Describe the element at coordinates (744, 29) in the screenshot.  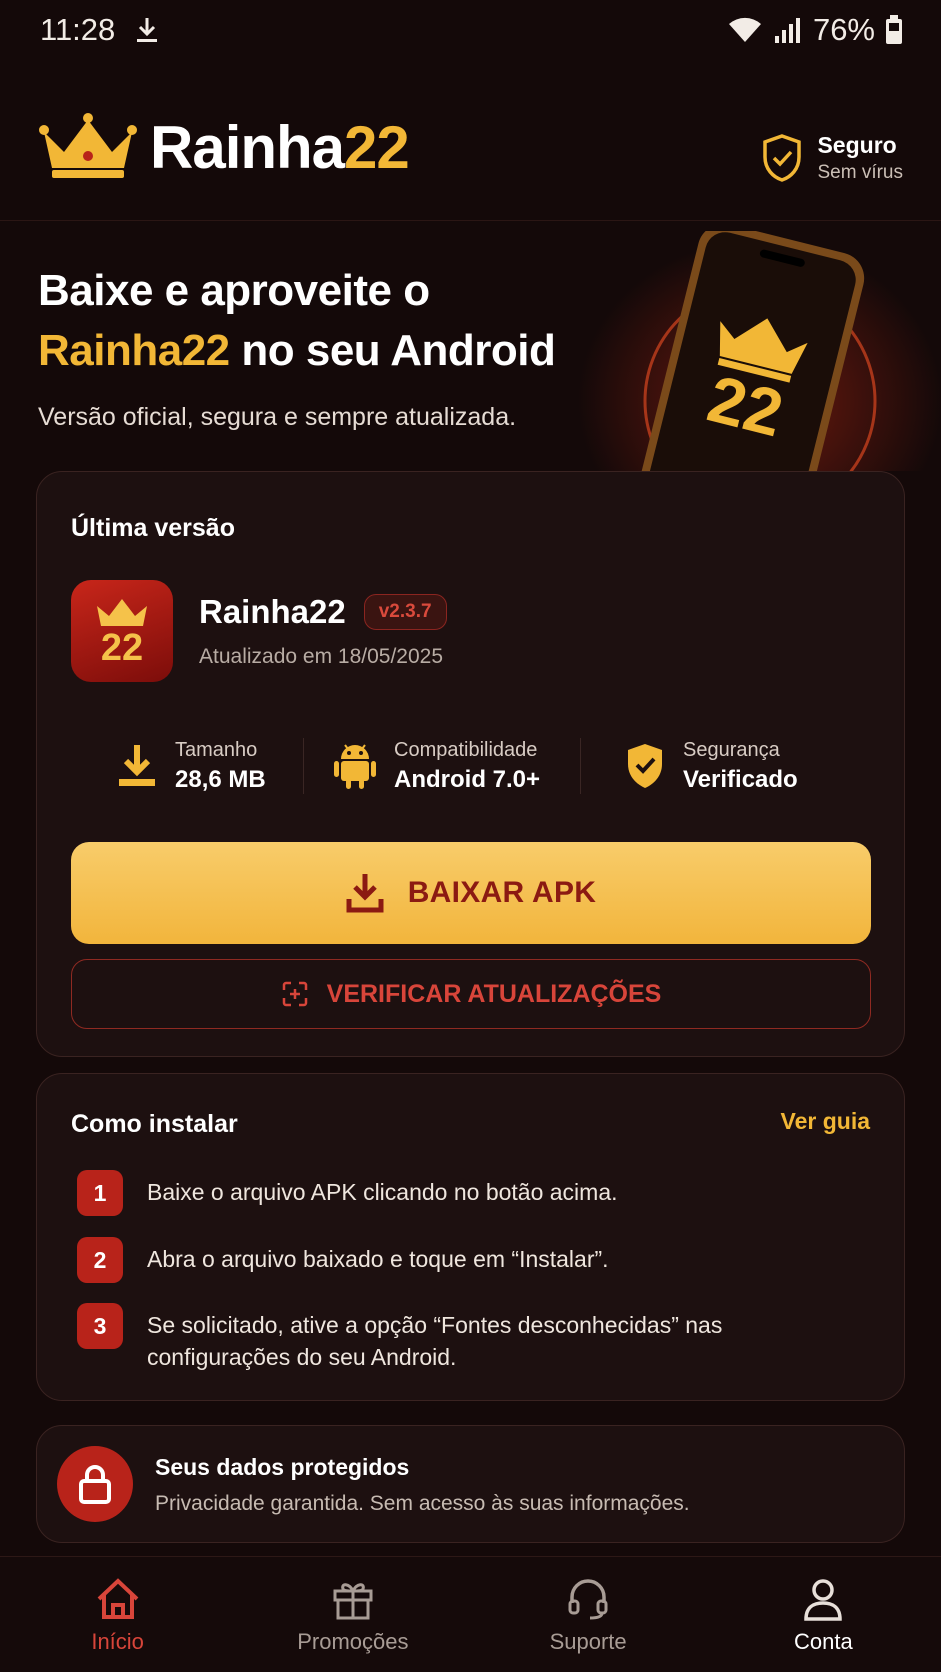
I see `wifi-icon` at that location.